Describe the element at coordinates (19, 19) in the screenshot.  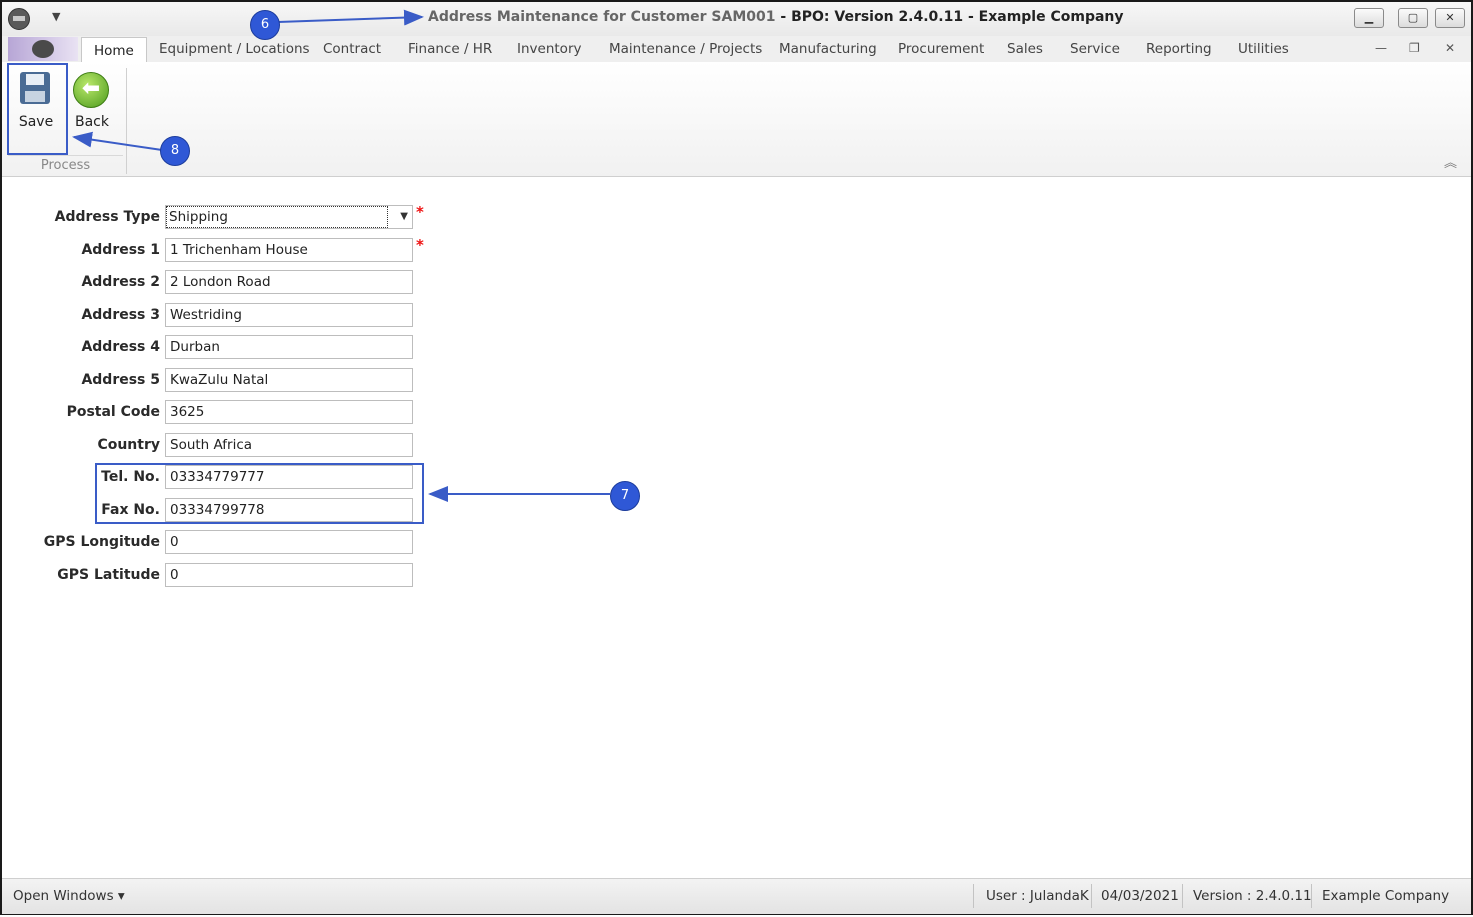
I see `app-logo-icon` at that location.